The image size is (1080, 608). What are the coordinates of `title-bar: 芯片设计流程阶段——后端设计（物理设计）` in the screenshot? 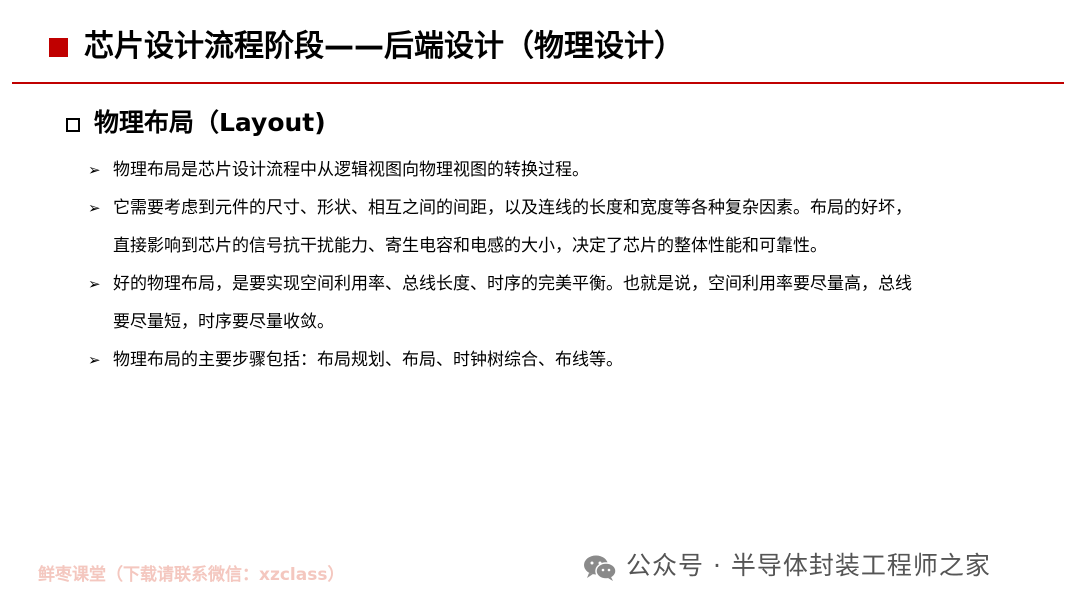 It's located at (540, 43).